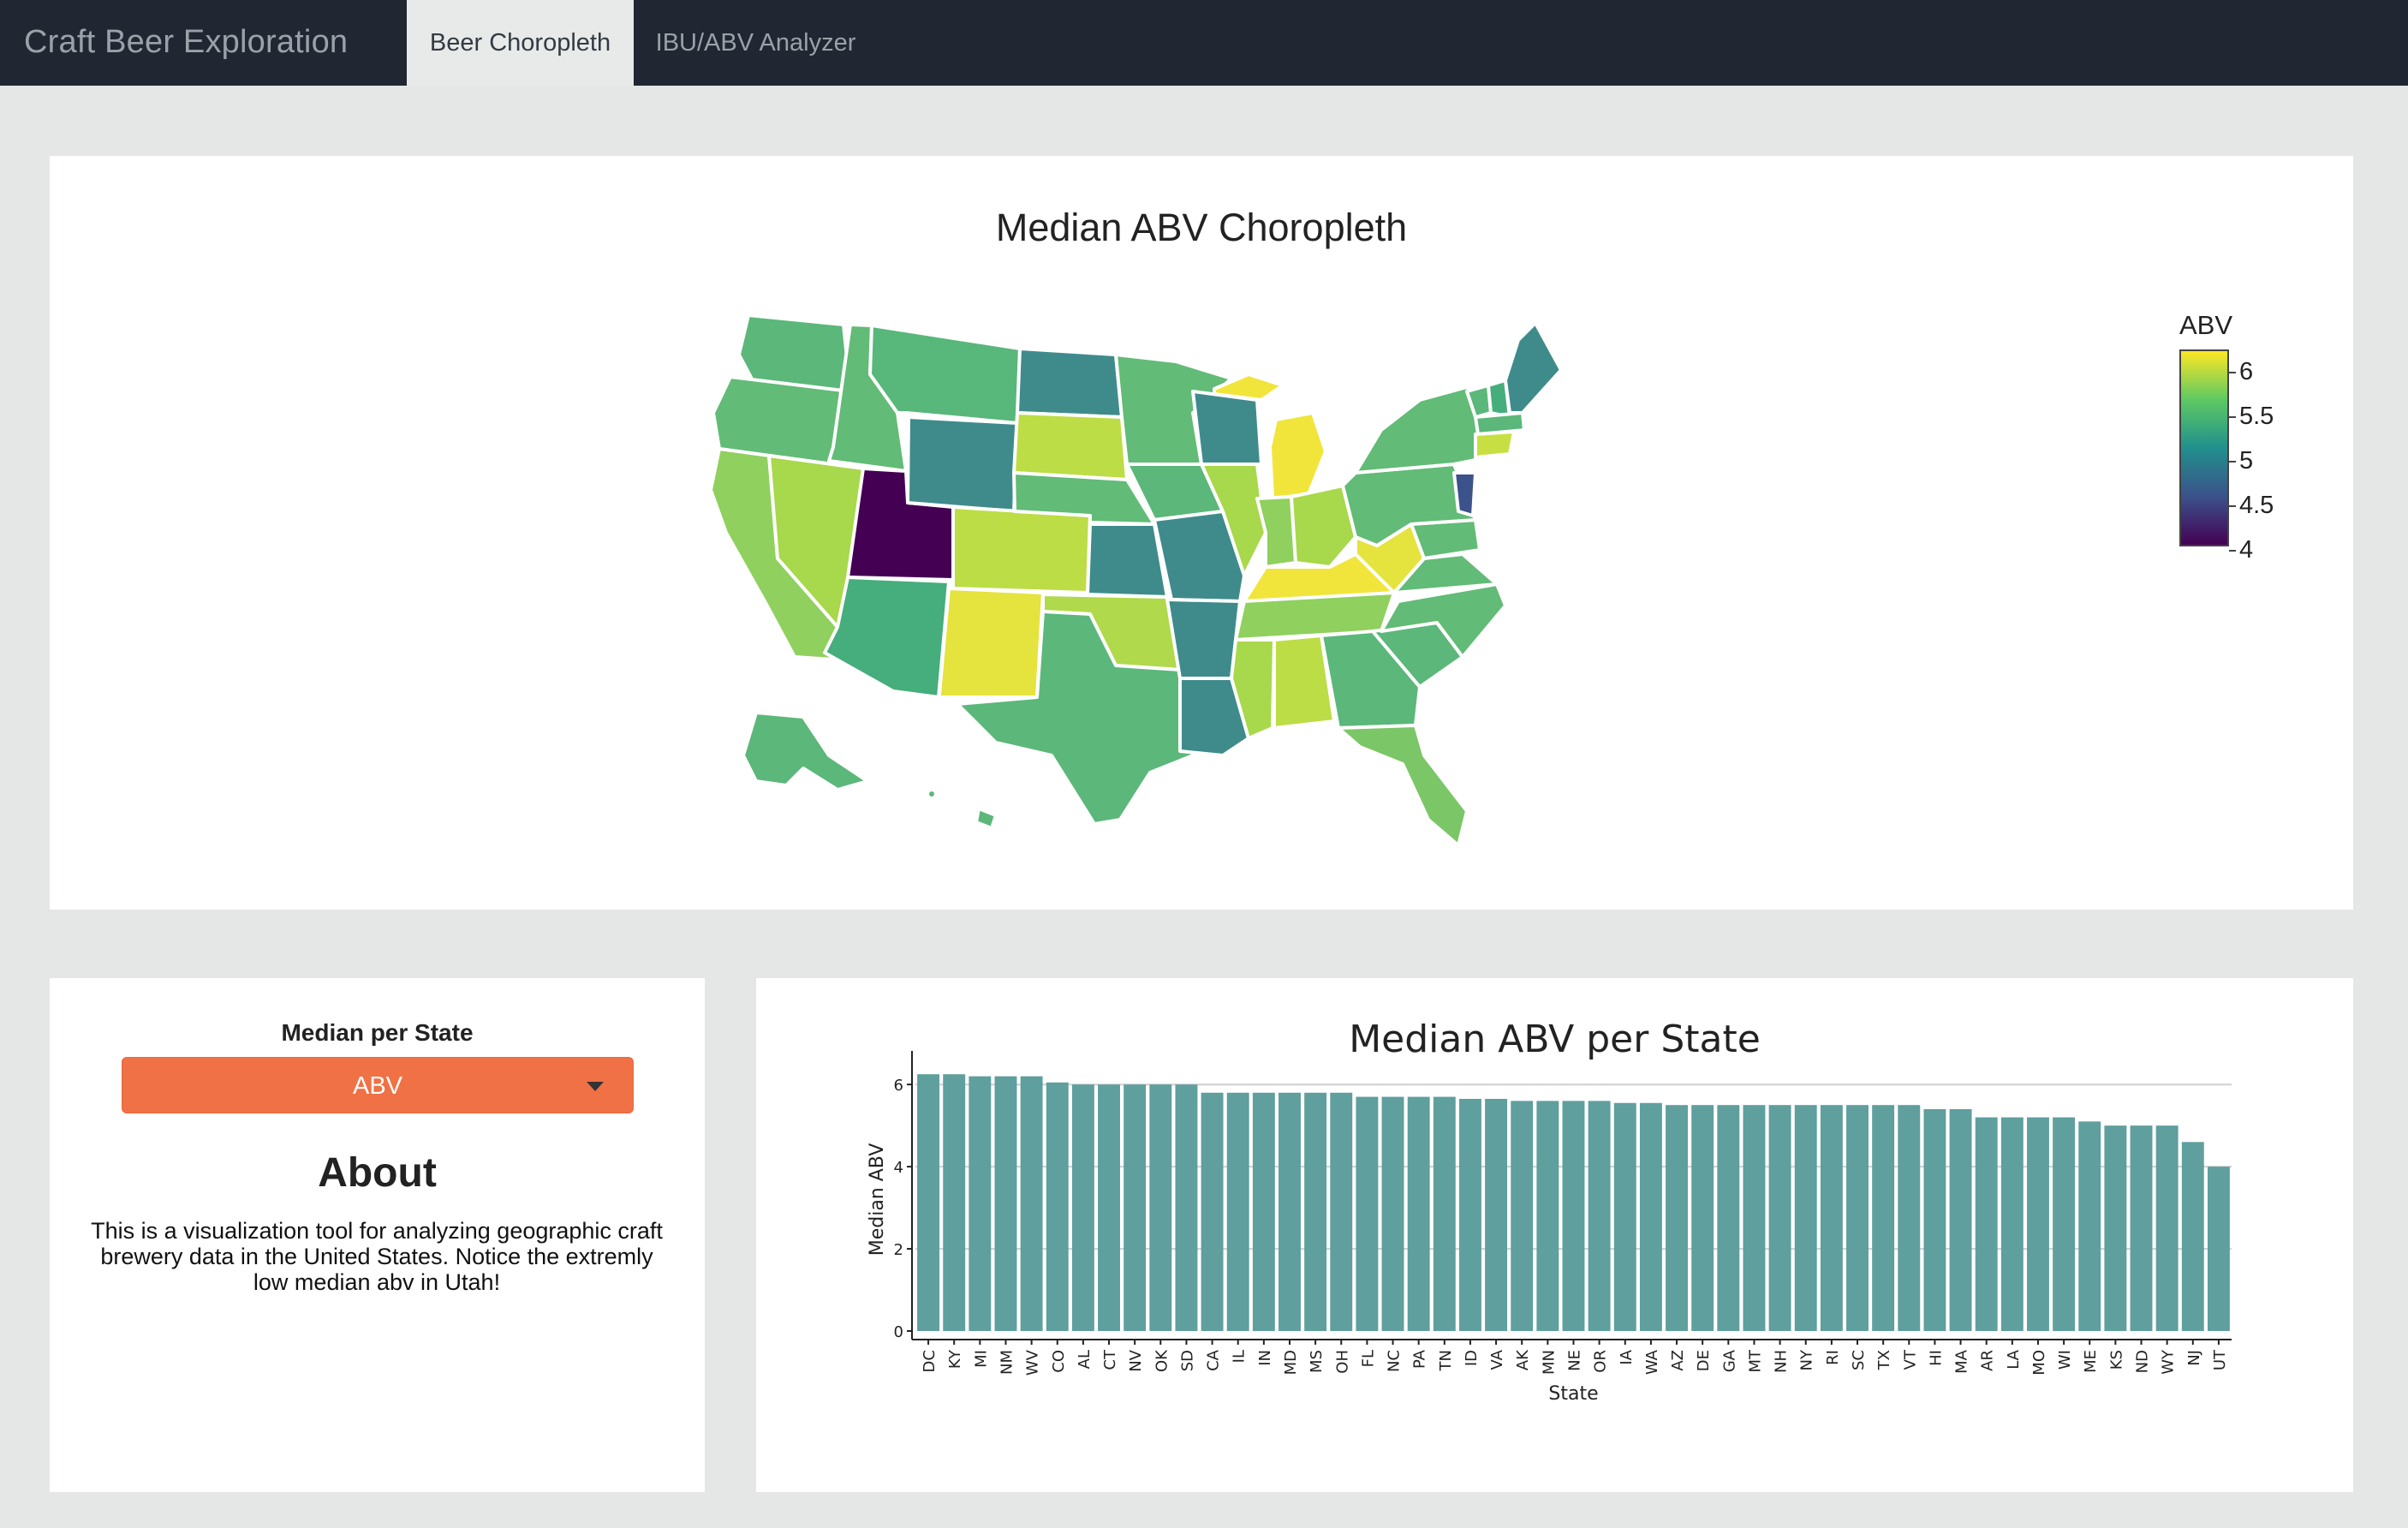 This screenshot has width=2408, height=1528. What do you see at coordinates (1650, 1216) in the screenshot?
I see `bar-wa` at bounding box center [1650, 1216].